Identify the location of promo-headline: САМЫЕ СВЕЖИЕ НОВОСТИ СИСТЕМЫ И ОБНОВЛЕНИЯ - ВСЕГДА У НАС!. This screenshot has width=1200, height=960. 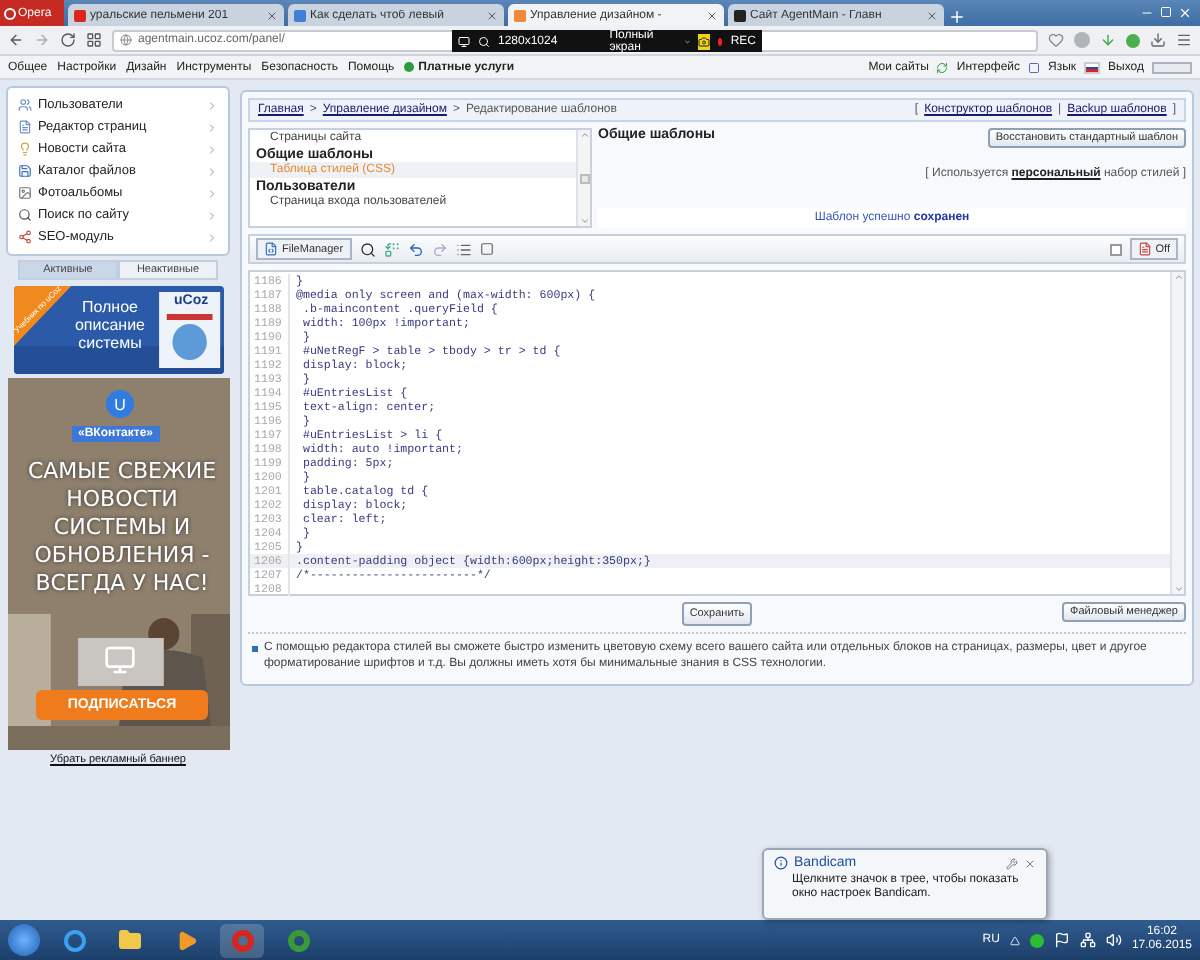
(122, 528).